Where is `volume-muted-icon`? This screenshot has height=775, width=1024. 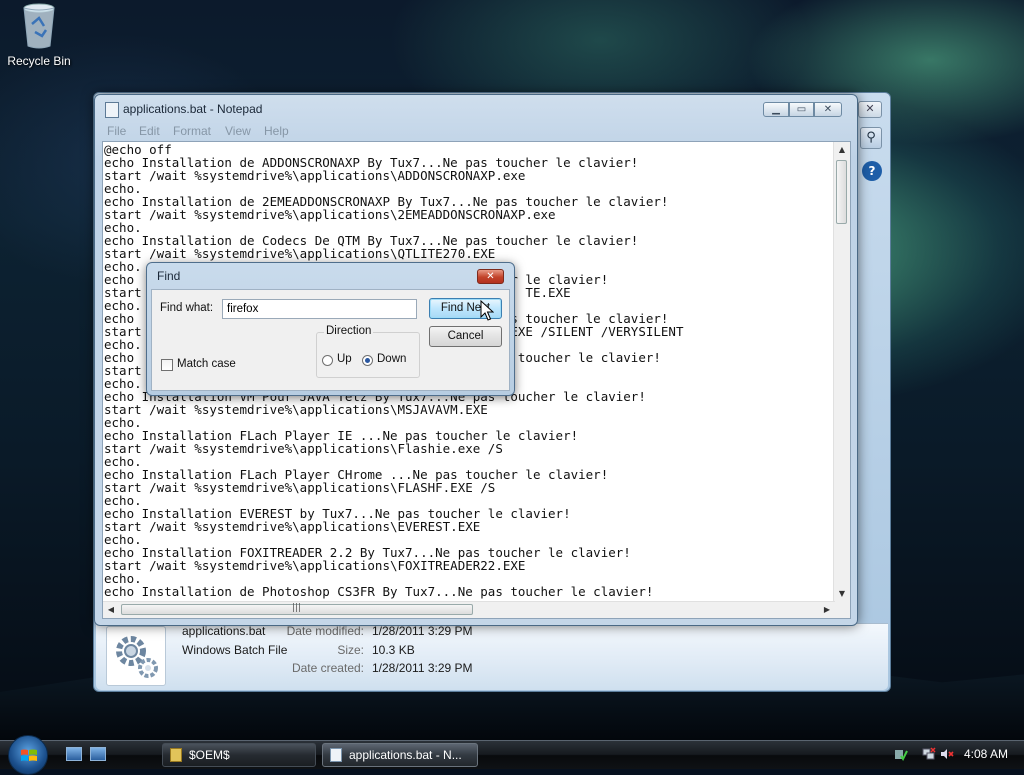 volume-muted-icon is located at coordinates (947, 754).